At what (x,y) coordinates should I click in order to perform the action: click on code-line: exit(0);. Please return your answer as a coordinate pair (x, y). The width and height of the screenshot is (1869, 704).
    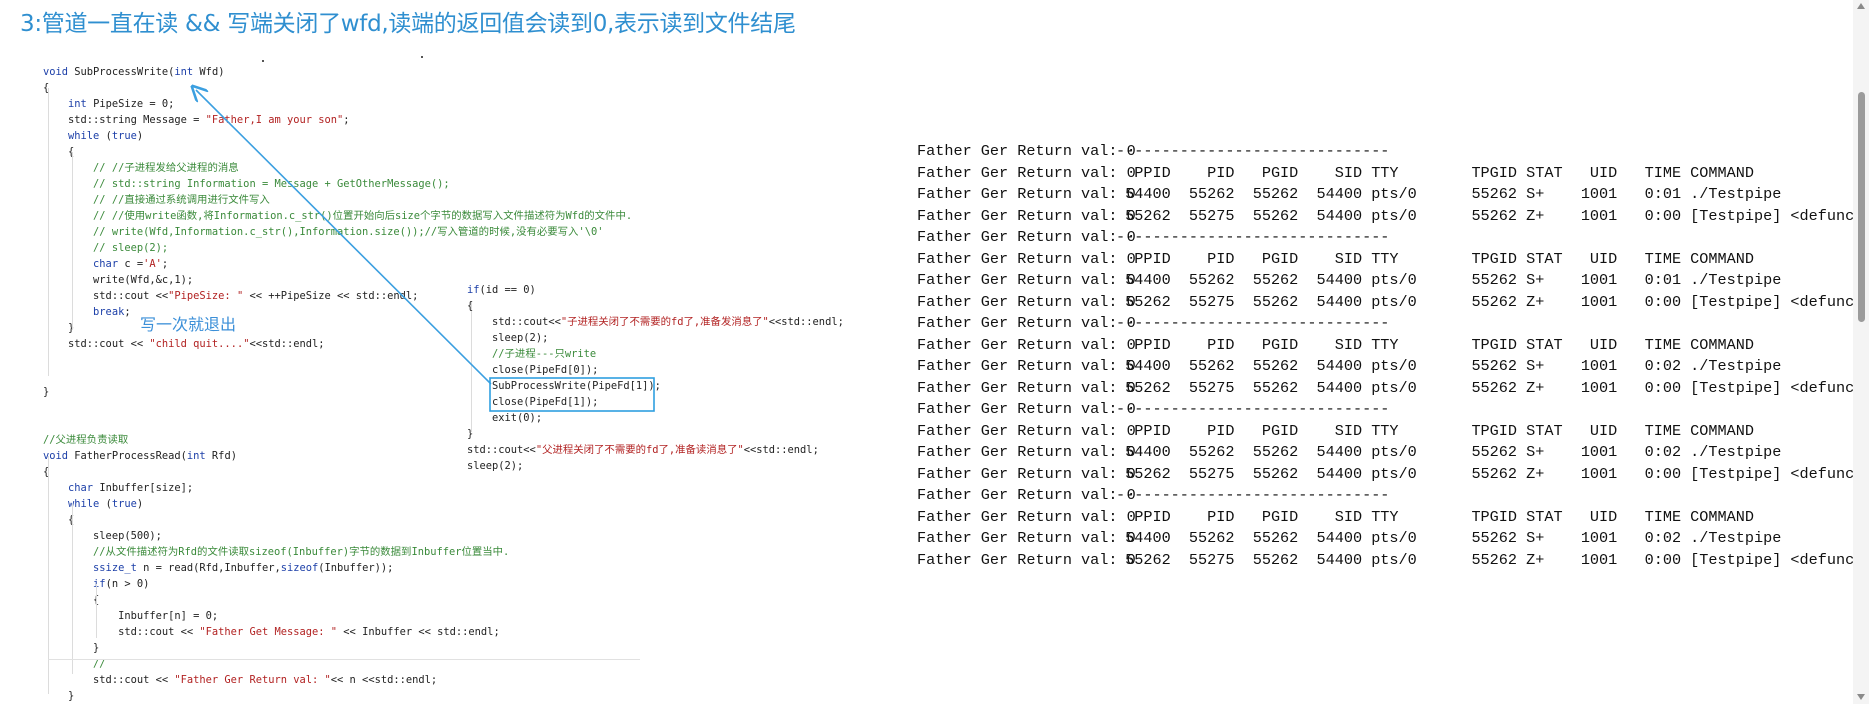
    Looking at the image, I should click on (505, 418).